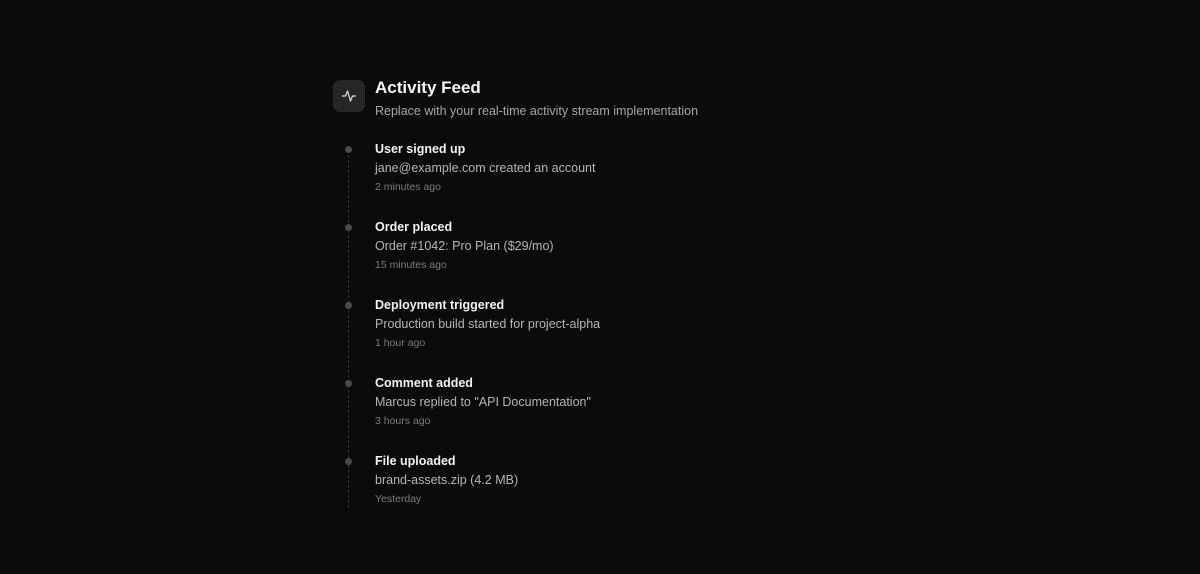 The height and width of the screenshot is (574, 1200). I want to click on event-timestamp: 3 hours ago, so click(403, 421).